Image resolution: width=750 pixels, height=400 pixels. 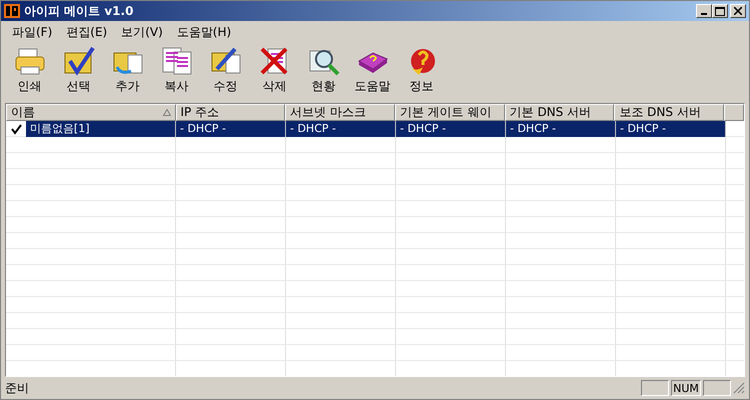 What do you see at coordinates (100, 129) in the screenshot?
I see `table-cell: 미름없음[1]` at bounding box center [100, 129].